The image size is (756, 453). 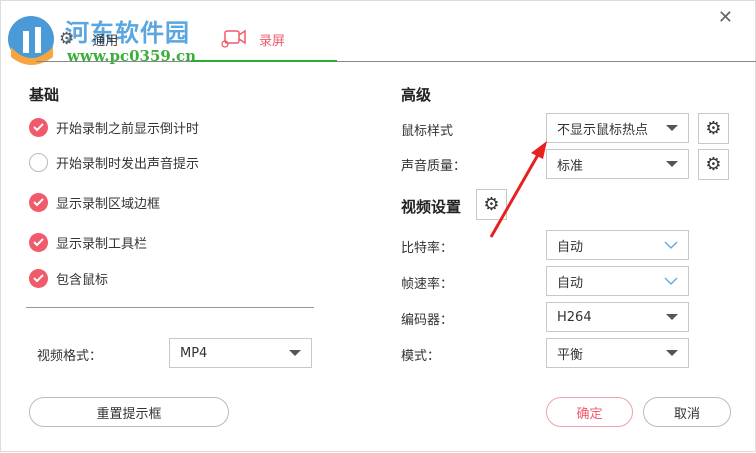 What do you see at coordinates (518, 189) in the screenshot?
I see `annotation-arrow` at bounding box center [518, 189].